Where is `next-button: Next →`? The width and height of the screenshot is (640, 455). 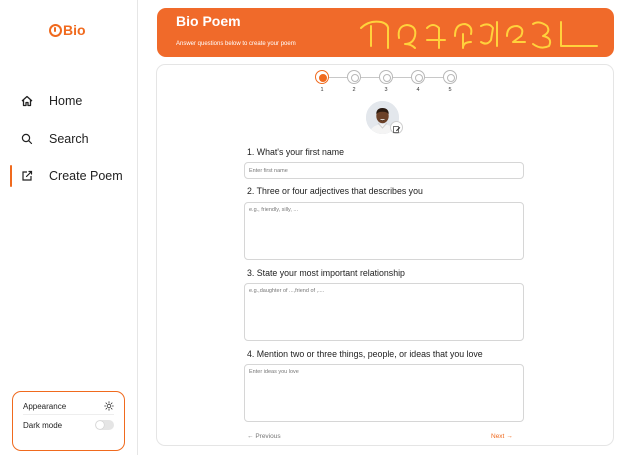 next-button: Next → is located at coordinates (502, 436).